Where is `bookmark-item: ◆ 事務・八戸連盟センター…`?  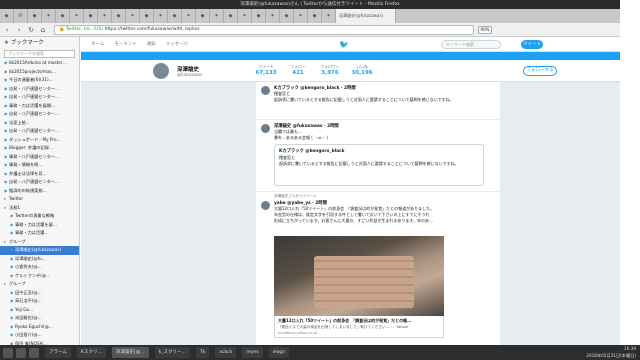 bookmark-item: ◆ 事務・八戸連盟センター… is located at coordinates (39, 157).